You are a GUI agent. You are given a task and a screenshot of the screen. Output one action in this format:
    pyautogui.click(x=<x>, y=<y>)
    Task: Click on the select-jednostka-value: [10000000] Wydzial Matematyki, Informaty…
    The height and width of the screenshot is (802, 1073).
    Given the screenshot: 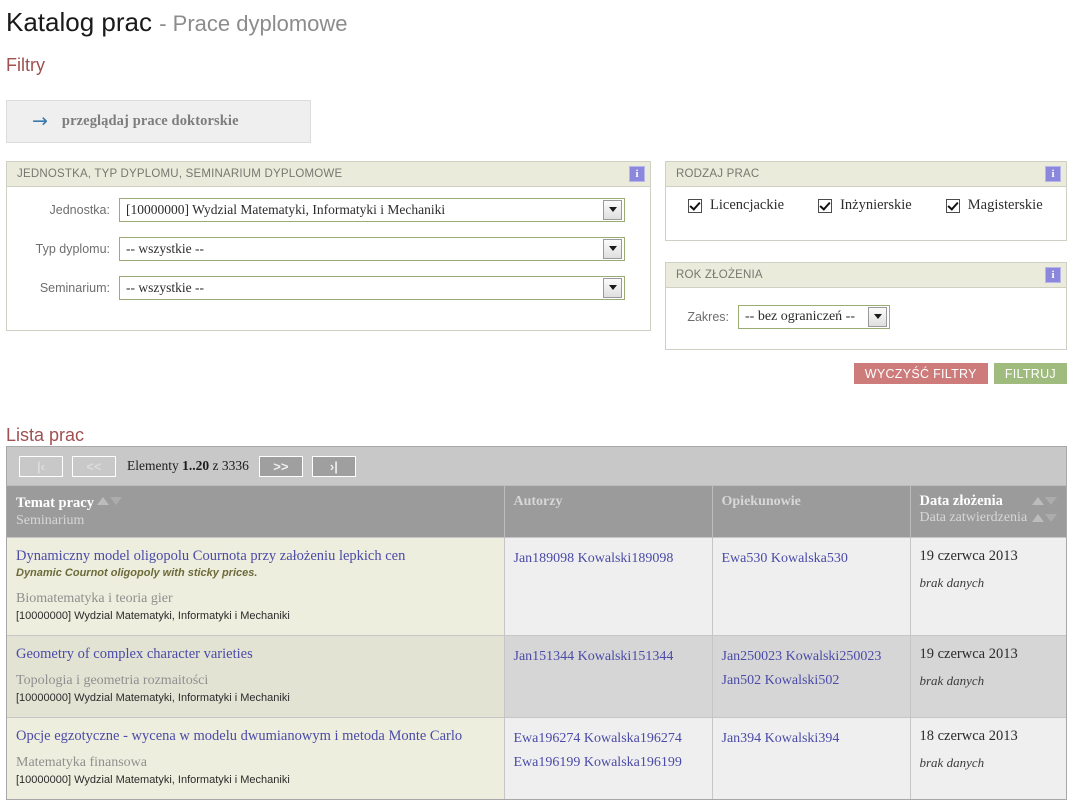 What is the action you would take?
    pyautogui.click(x=286, y=209)
    